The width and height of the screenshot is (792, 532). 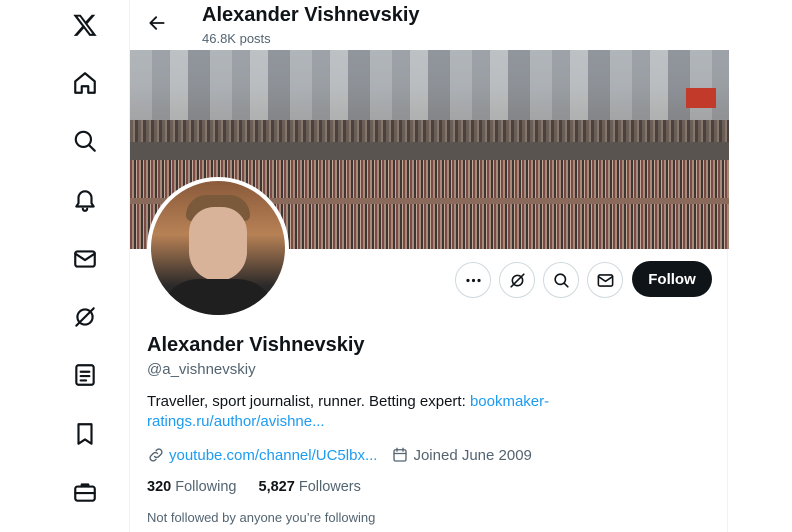 I want to click on followed-by-note: Not followed by anyone you’re following, so click(x=261, y=517).